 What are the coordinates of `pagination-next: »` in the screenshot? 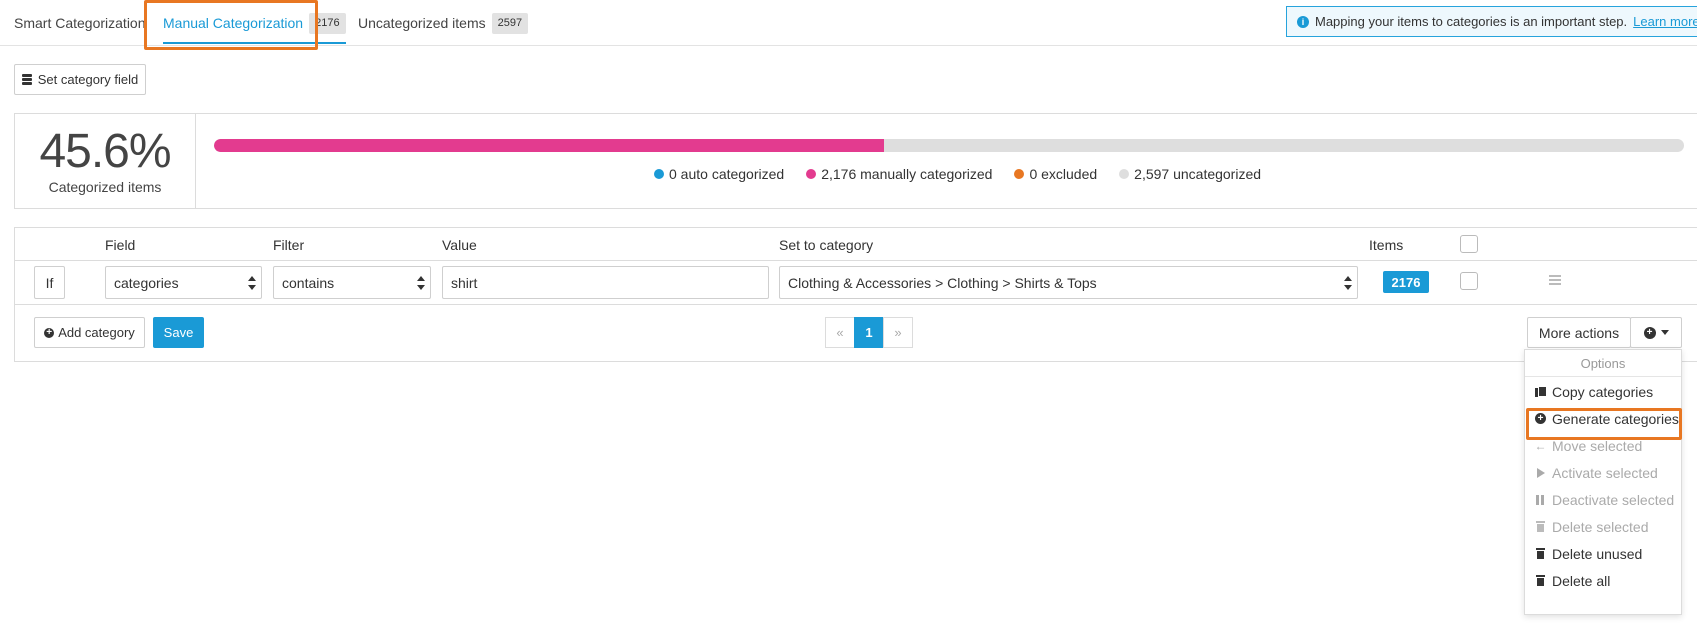 It's located at (898, 332).